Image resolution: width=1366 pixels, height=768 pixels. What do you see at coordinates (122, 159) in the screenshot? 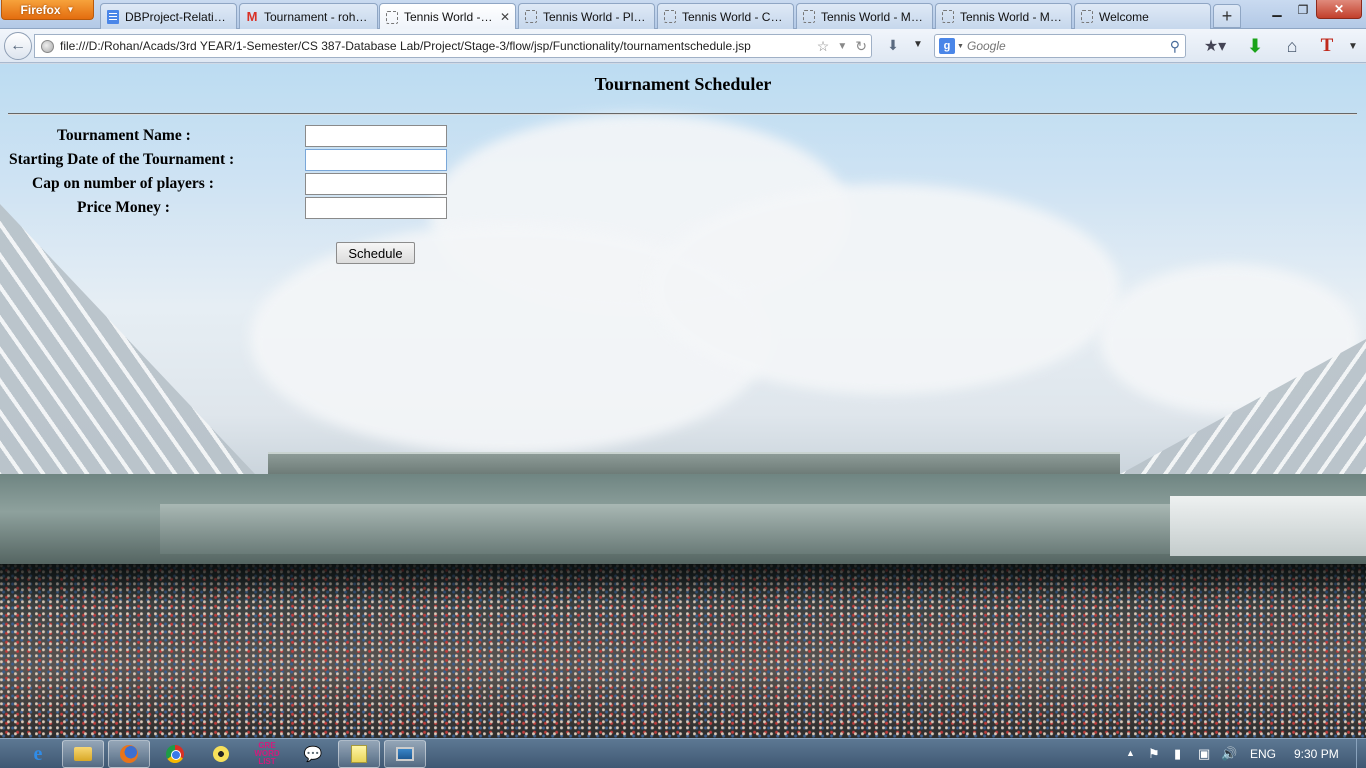
I see `start-date-label: Starting Date of the Tournament :` at bounding box center [122, 159].